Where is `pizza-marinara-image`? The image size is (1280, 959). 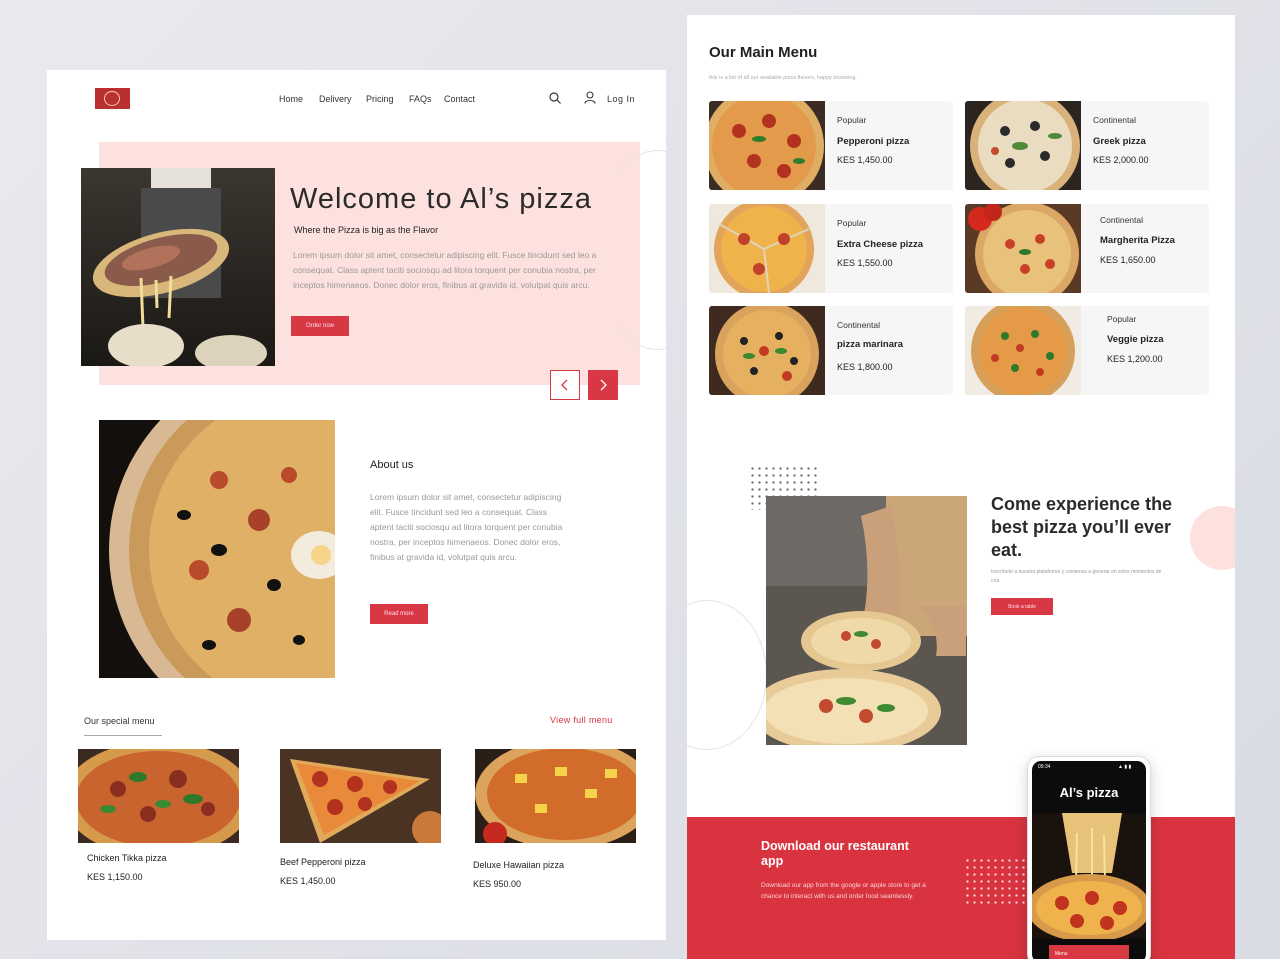 pizza-marinara-image is located at coordinates (767, 350).